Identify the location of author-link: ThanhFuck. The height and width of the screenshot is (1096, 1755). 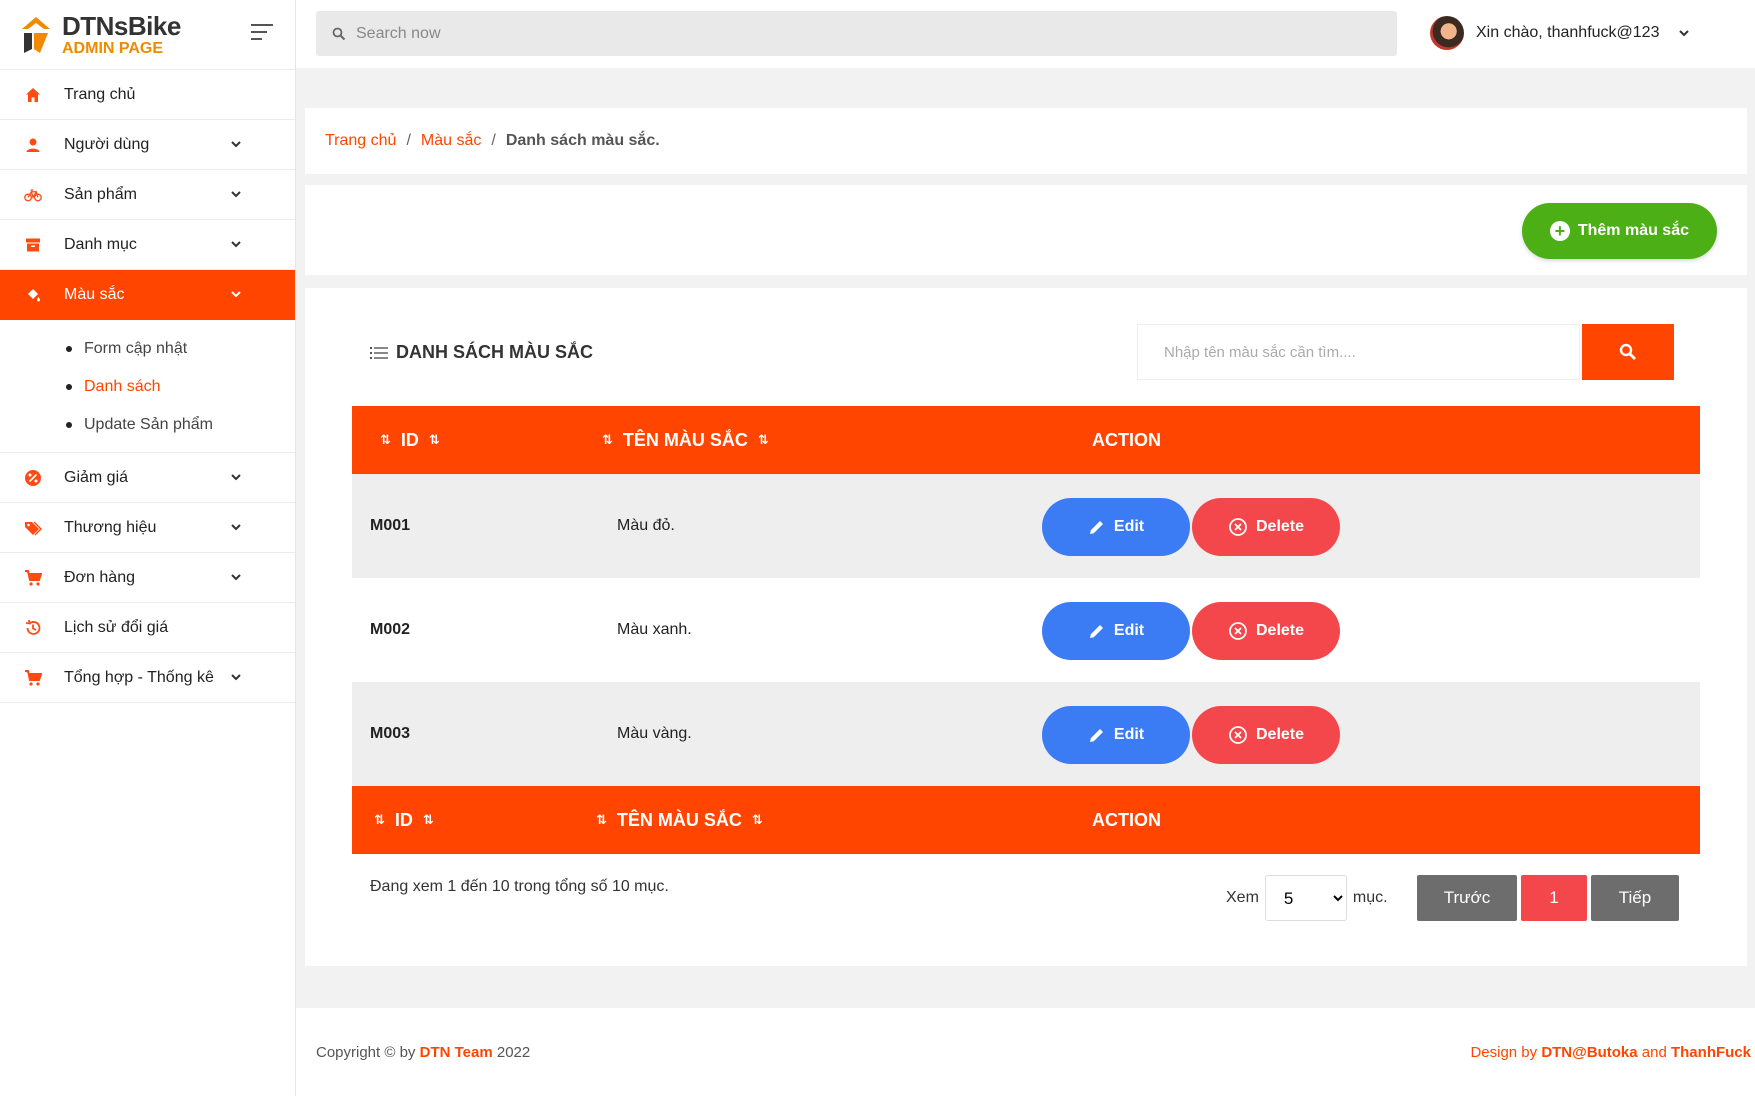
(1711, 1052).